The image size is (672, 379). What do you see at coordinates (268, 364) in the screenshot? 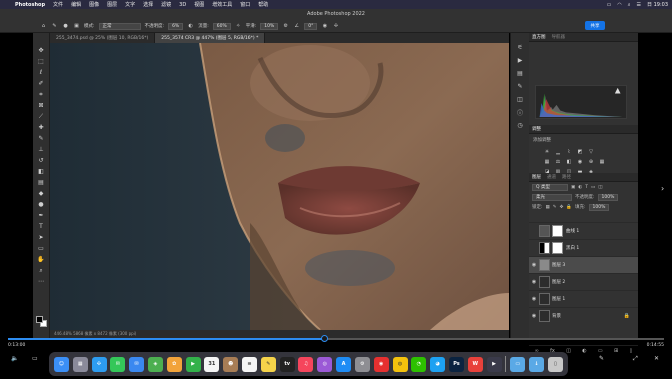
I see `dock-notes-icon: ✎` at bounding box center [268, 364].